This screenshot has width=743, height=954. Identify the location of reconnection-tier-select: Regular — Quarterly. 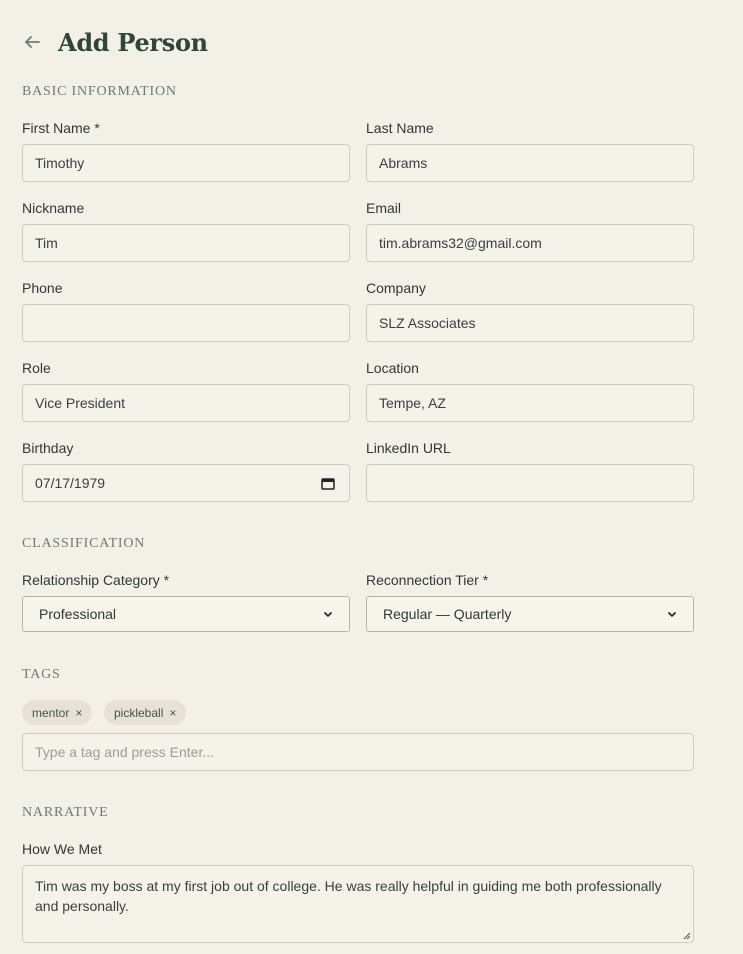
(530, 614).